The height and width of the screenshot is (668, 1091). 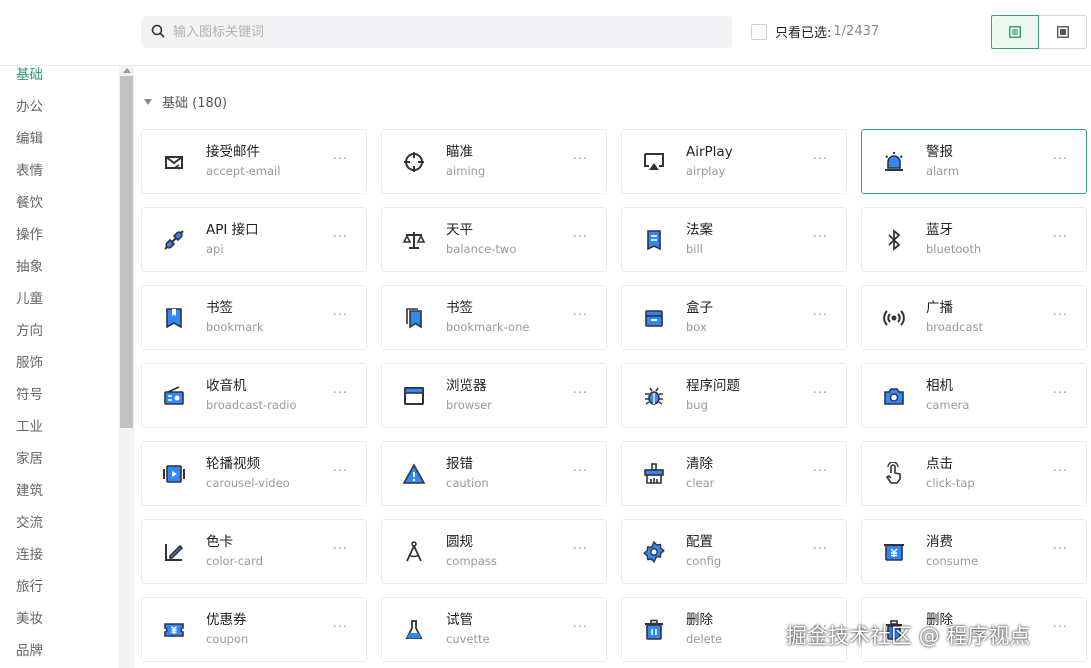 What do you see at coordinates (234, 551) in the screenshot?
I see `icon-card-text: 色卡 color-card` at bounding box center [234, 551].